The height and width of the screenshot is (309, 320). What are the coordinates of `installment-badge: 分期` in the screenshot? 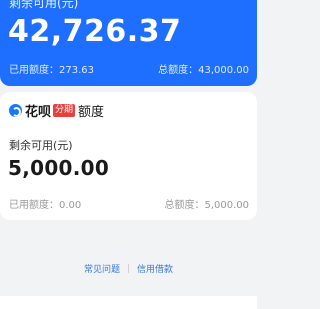 It's located at (64, 110).